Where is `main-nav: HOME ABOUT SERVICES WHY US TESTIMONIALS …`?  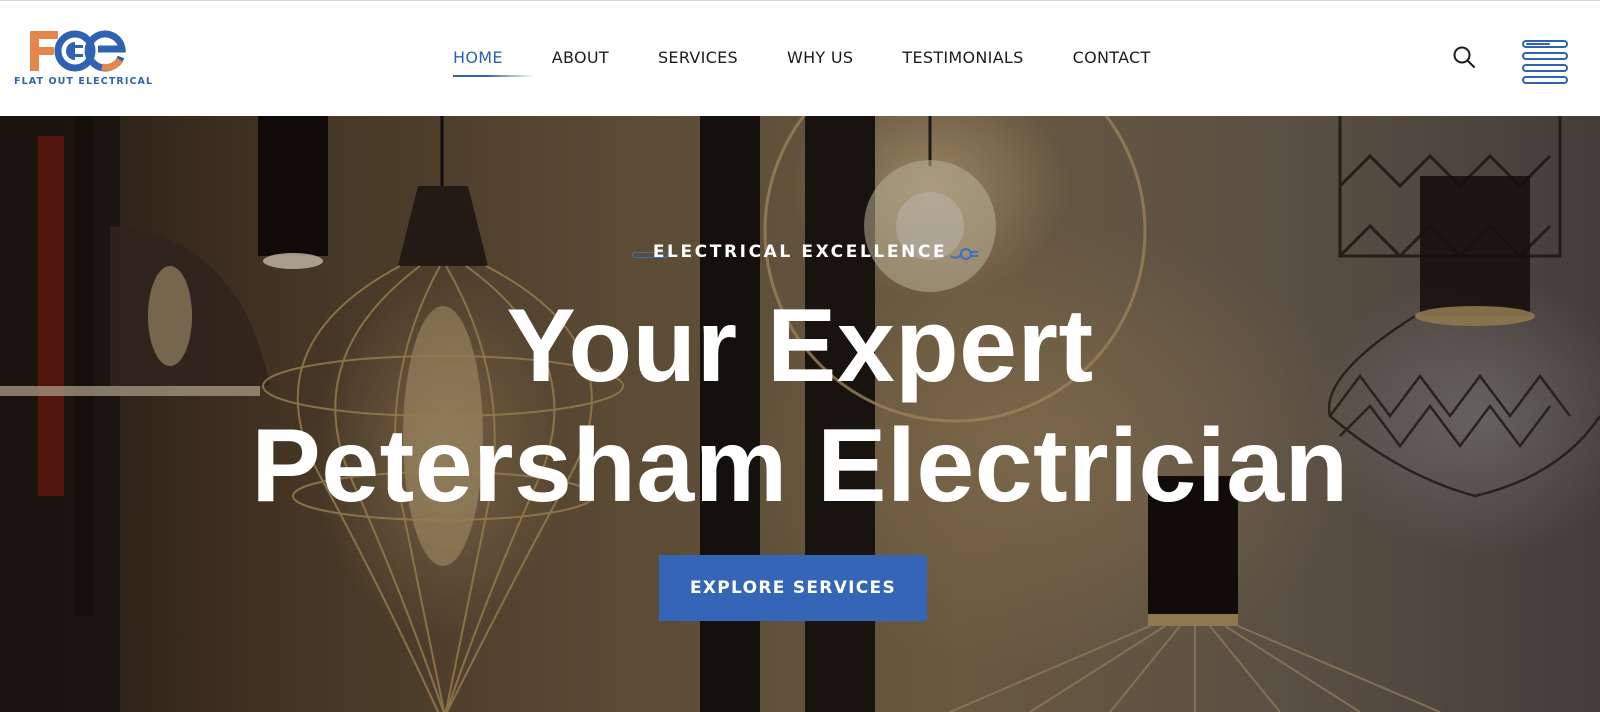 main-nav: HOME ABOUT SERVICES WHY US TESTIMONIALS … is located at coordinates (802, 62).